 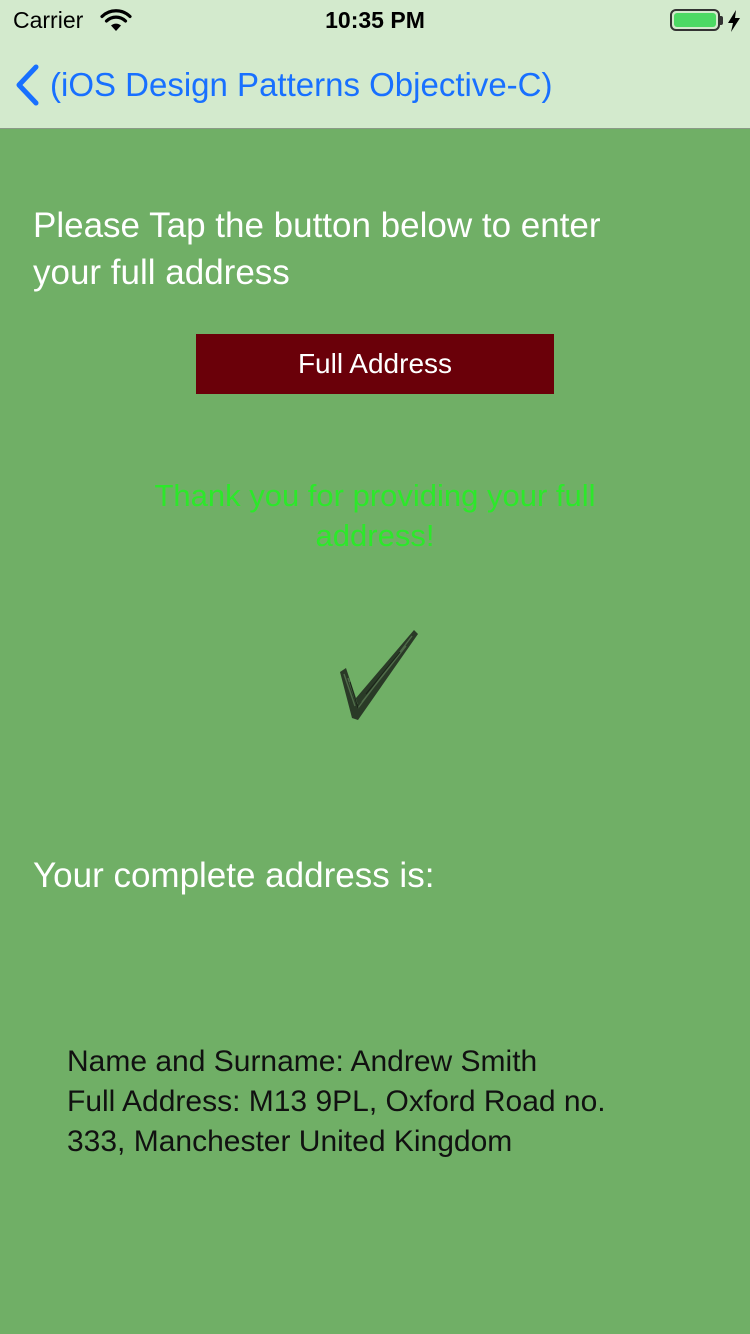 What do you see at coordinates (379, 675) in the screenshot?
I see `checkmark-icon` at bounding box center [379, 675].